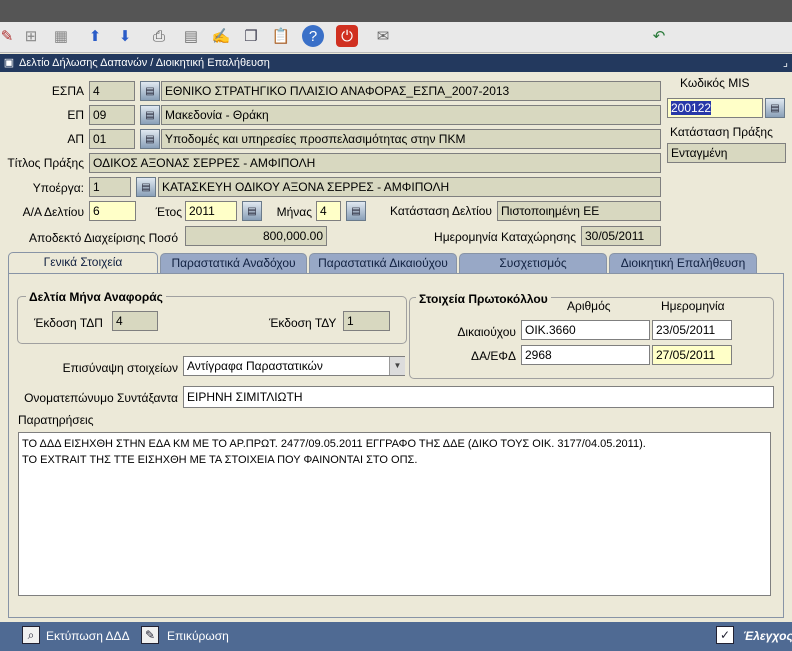 The height and width of the screenshot is (651, 792). Describe the element at coordinates (411, 115) in the screenshot. I see `ep-desc-field: Μακεδονία - Θράκη` at that location.